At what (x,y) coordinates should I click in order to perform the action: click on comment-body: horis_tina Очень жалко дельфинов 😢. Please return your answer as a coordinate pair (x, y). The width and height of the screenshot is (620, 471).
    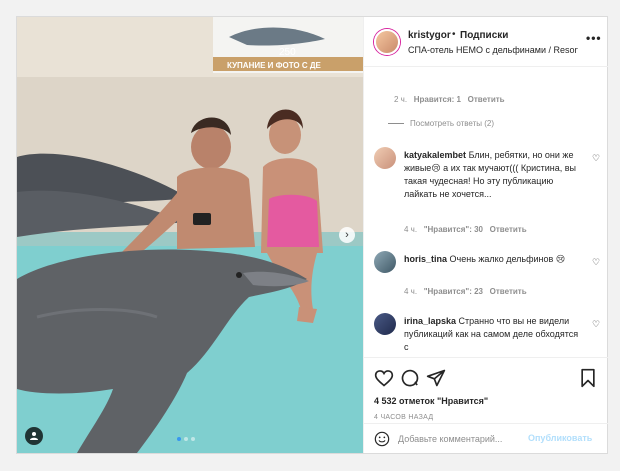
    Looking at the image, I should click on (492, 259).